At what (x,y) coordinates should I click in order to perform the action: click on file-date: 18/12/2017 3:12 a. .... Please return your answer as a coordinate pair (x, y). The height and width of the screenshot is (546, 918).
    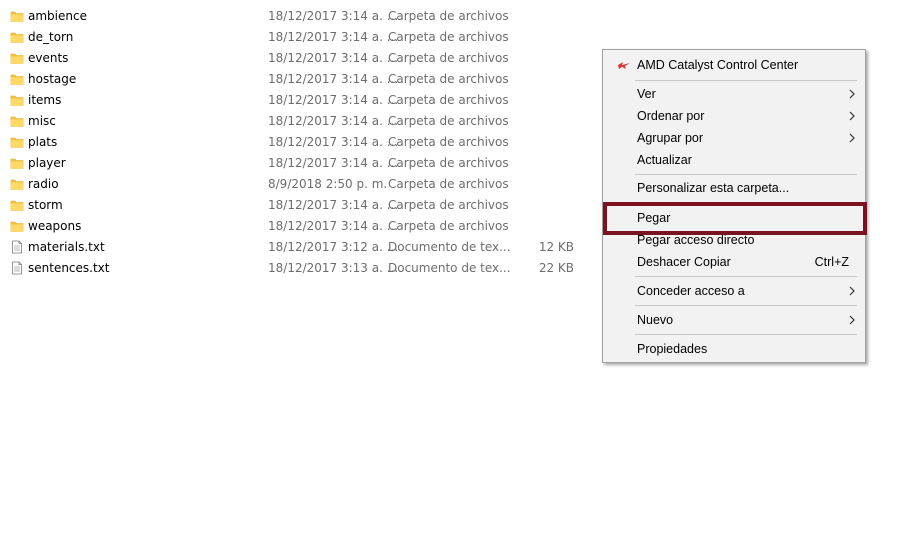
    Looking at the image, I should click on (333, 247).